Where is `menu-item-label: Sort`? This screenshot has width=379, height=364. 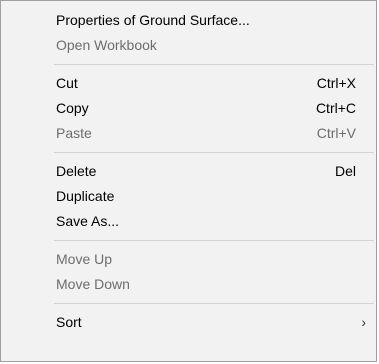 menu-item-label: Sort is located at coordinates (69, 322).